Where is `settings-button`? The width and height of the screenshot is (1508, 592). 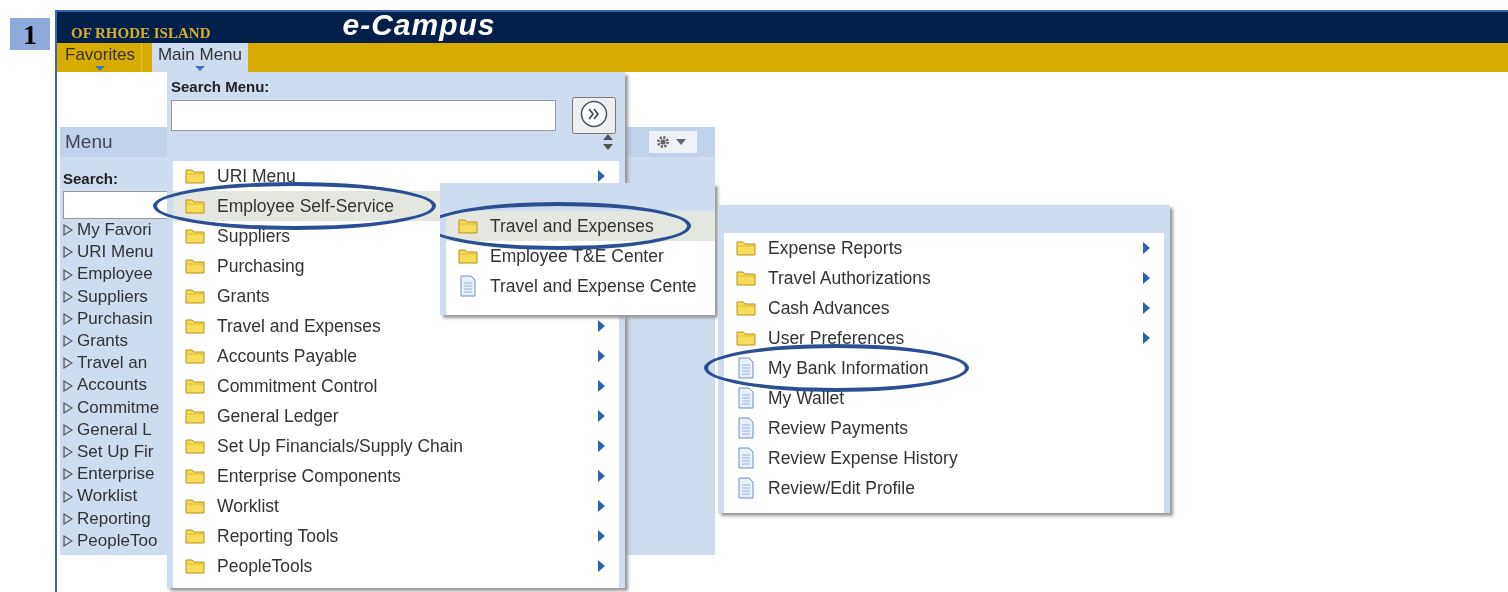
settings-button is located at coordinates (673, 142).